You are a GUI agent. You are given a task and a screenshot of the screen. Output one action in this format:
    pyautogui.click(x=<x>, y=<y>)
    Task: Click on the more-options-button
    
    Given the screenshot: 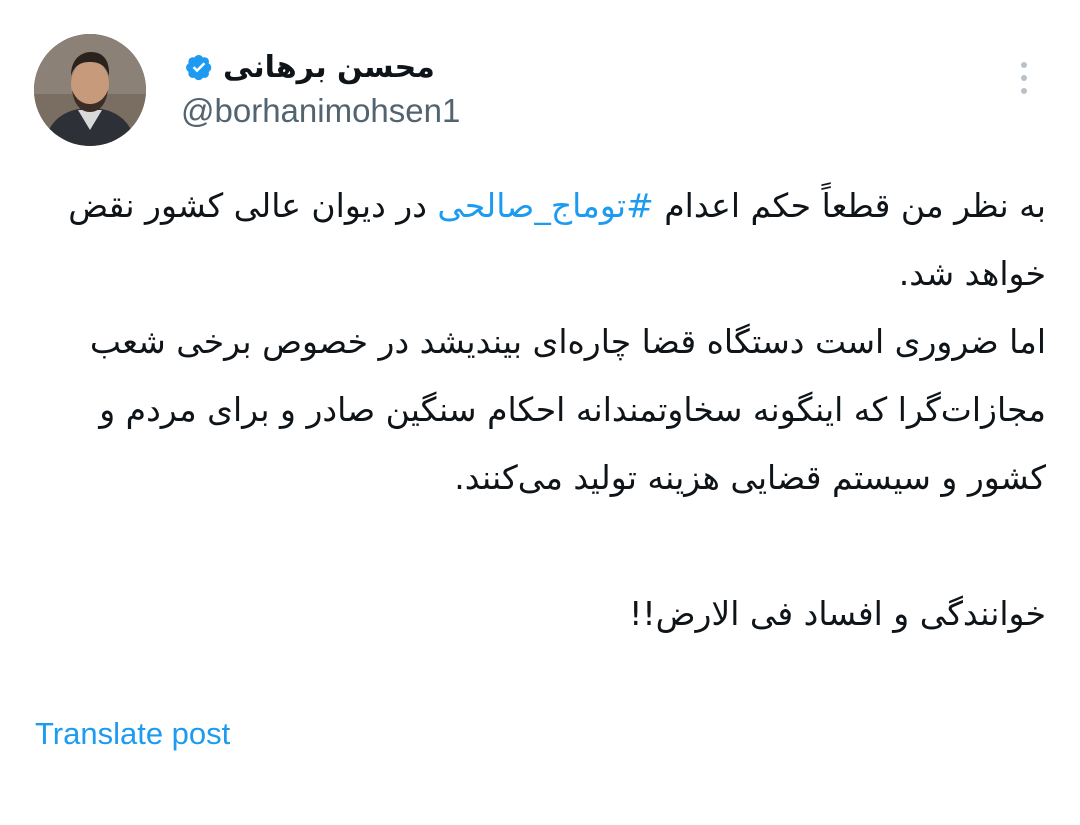 What is the action you would take?
    pyautogui.click(x=1024, y=78)
    